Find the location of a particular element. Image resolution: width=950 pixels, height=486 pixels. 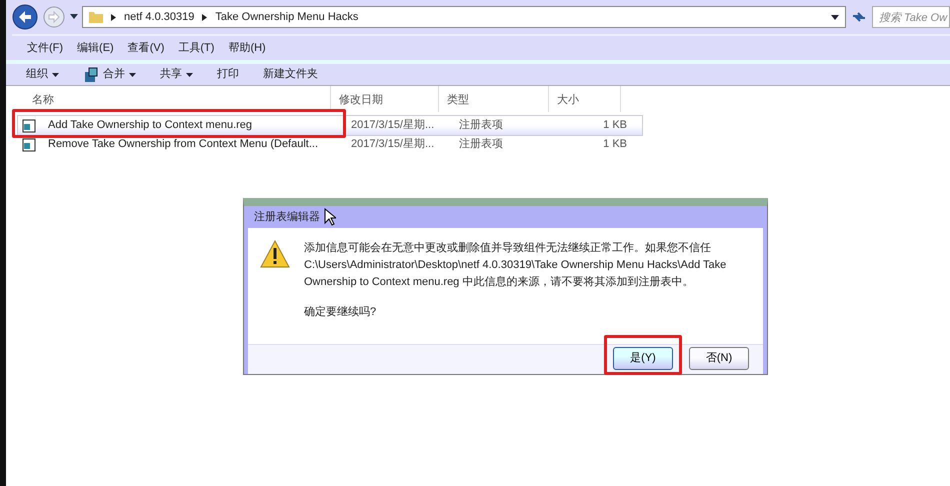

menu-item: 帮助(H) is located at coordinates (247, 46).